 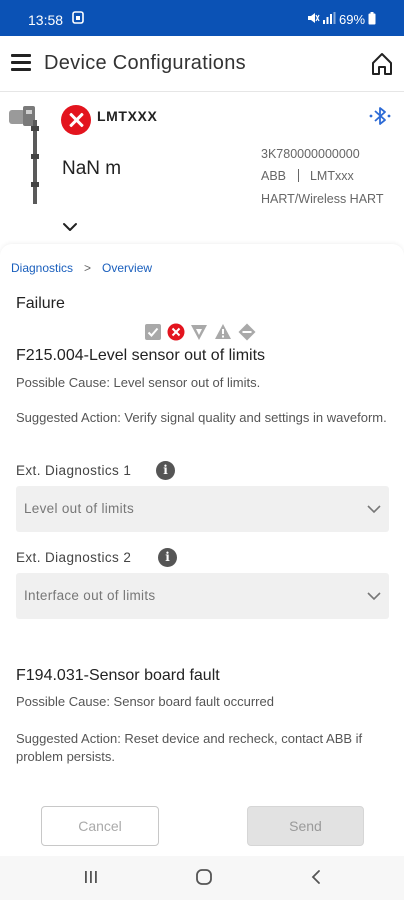 I want to click on failure-title: Failure, so click(x=40, y=303).